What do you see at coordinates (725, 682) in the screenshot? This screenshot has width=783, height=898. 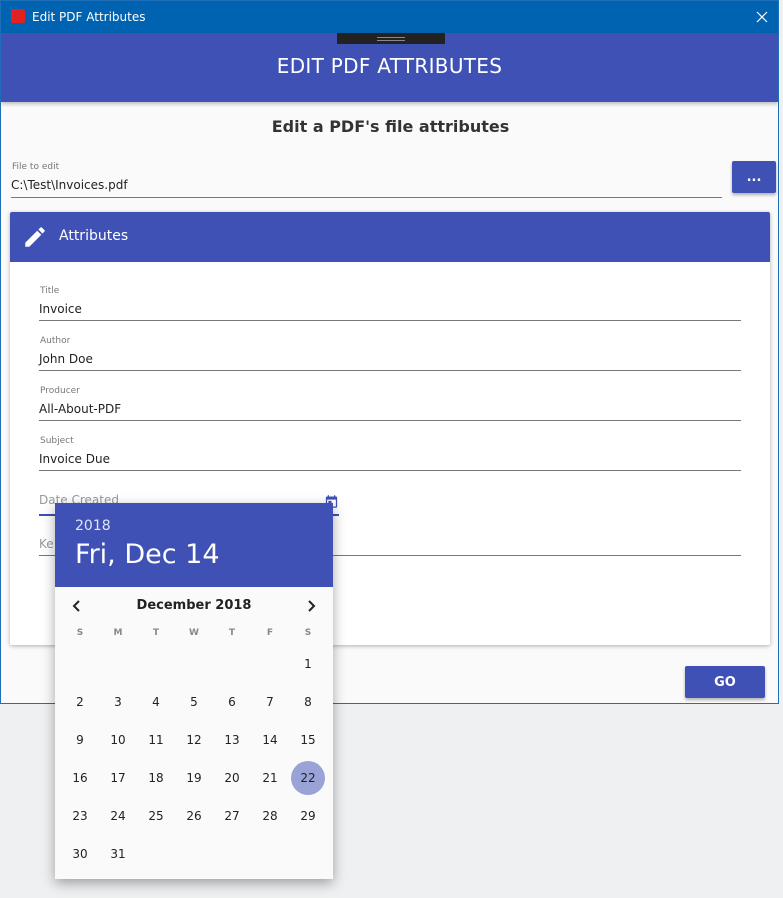 I see `go-button: GO` at bounding box center [725, 682].